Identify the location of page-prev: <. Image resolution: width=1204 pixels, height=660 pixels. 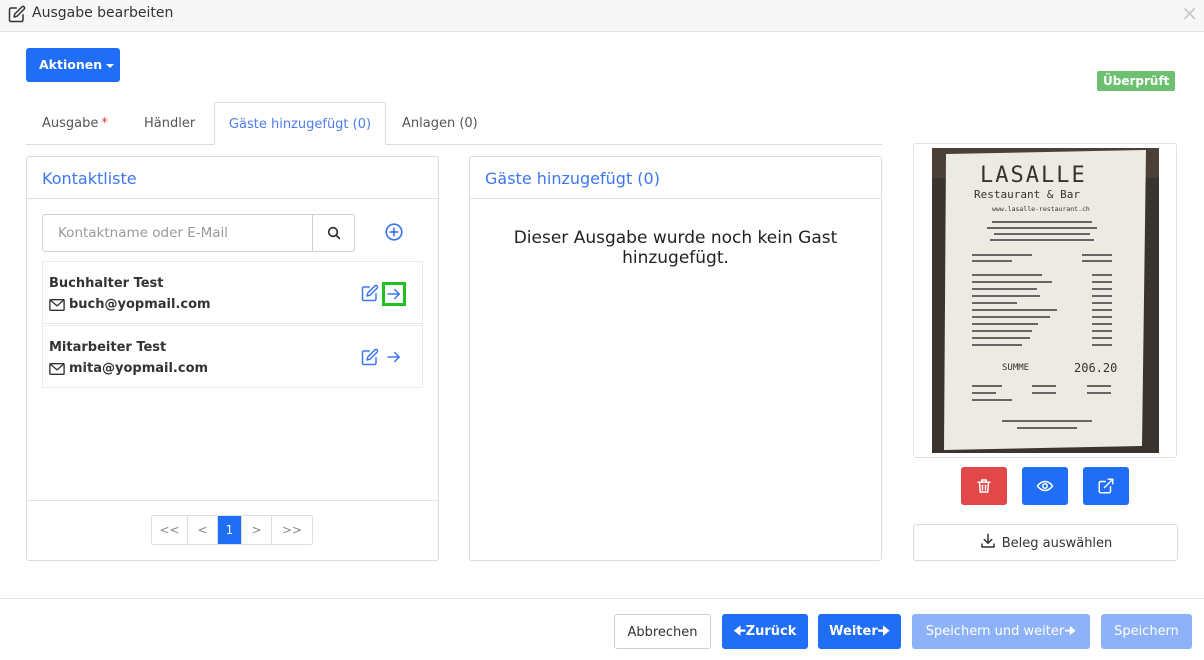
(203, 530).